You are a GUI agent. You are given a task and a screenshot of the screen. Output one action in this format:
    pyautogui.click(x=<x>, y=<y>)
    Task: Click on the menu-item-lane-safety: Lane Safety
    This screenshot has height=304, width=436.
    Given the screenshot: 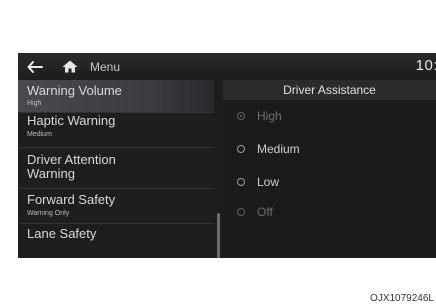 What is the action you would take?
    pyautogui.click(x=116, y=241)
    